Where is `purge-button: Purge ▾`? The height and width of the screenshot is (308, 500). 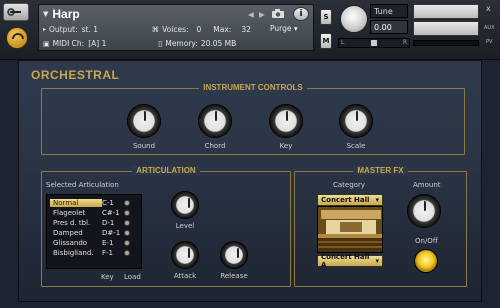 purge-button: Purge ▾ is located at coordinates (284, 28).